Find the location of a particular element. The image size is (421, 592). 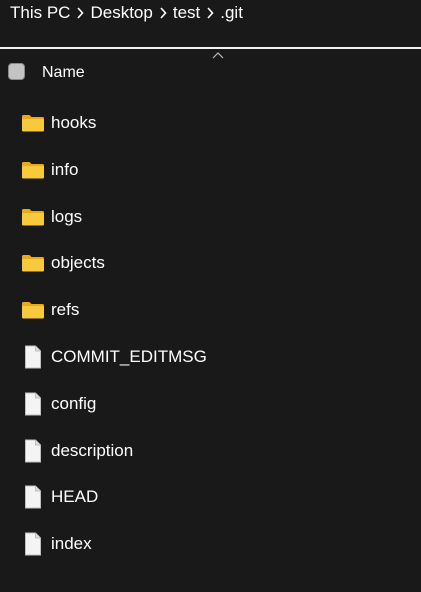

list-item-label: COMMIT_EDITMSG is located at coordinates (129, 356).